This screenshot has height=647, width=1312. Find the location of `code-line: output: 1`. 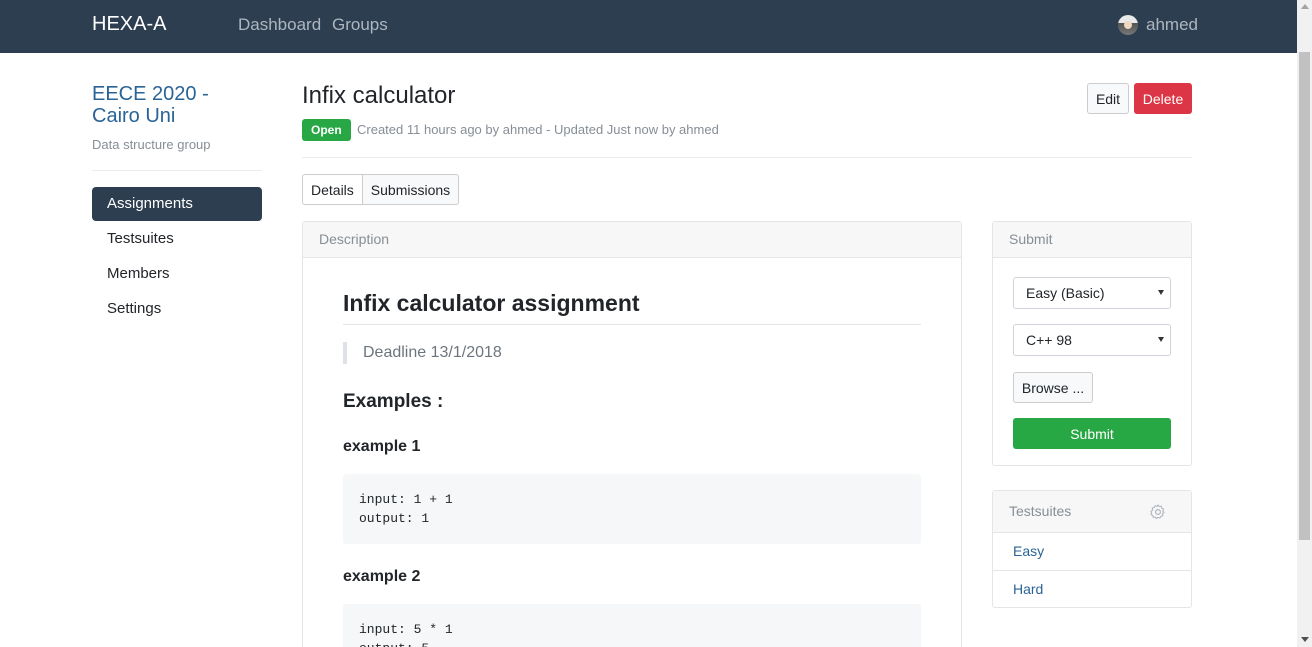

code-line: output: 1 is located at coordinates (394, 518).